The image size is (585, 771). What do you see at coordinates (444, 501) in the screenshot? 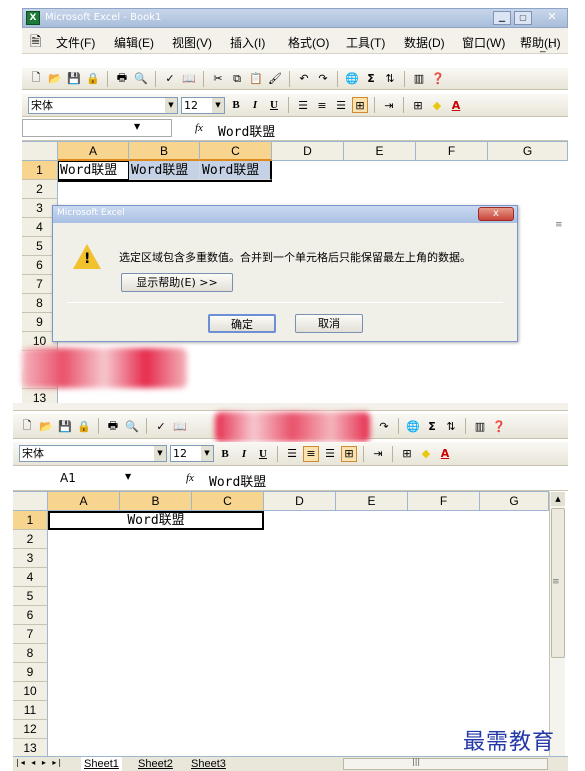
I see `column-header-f: F` at bounding box center [444, 501].